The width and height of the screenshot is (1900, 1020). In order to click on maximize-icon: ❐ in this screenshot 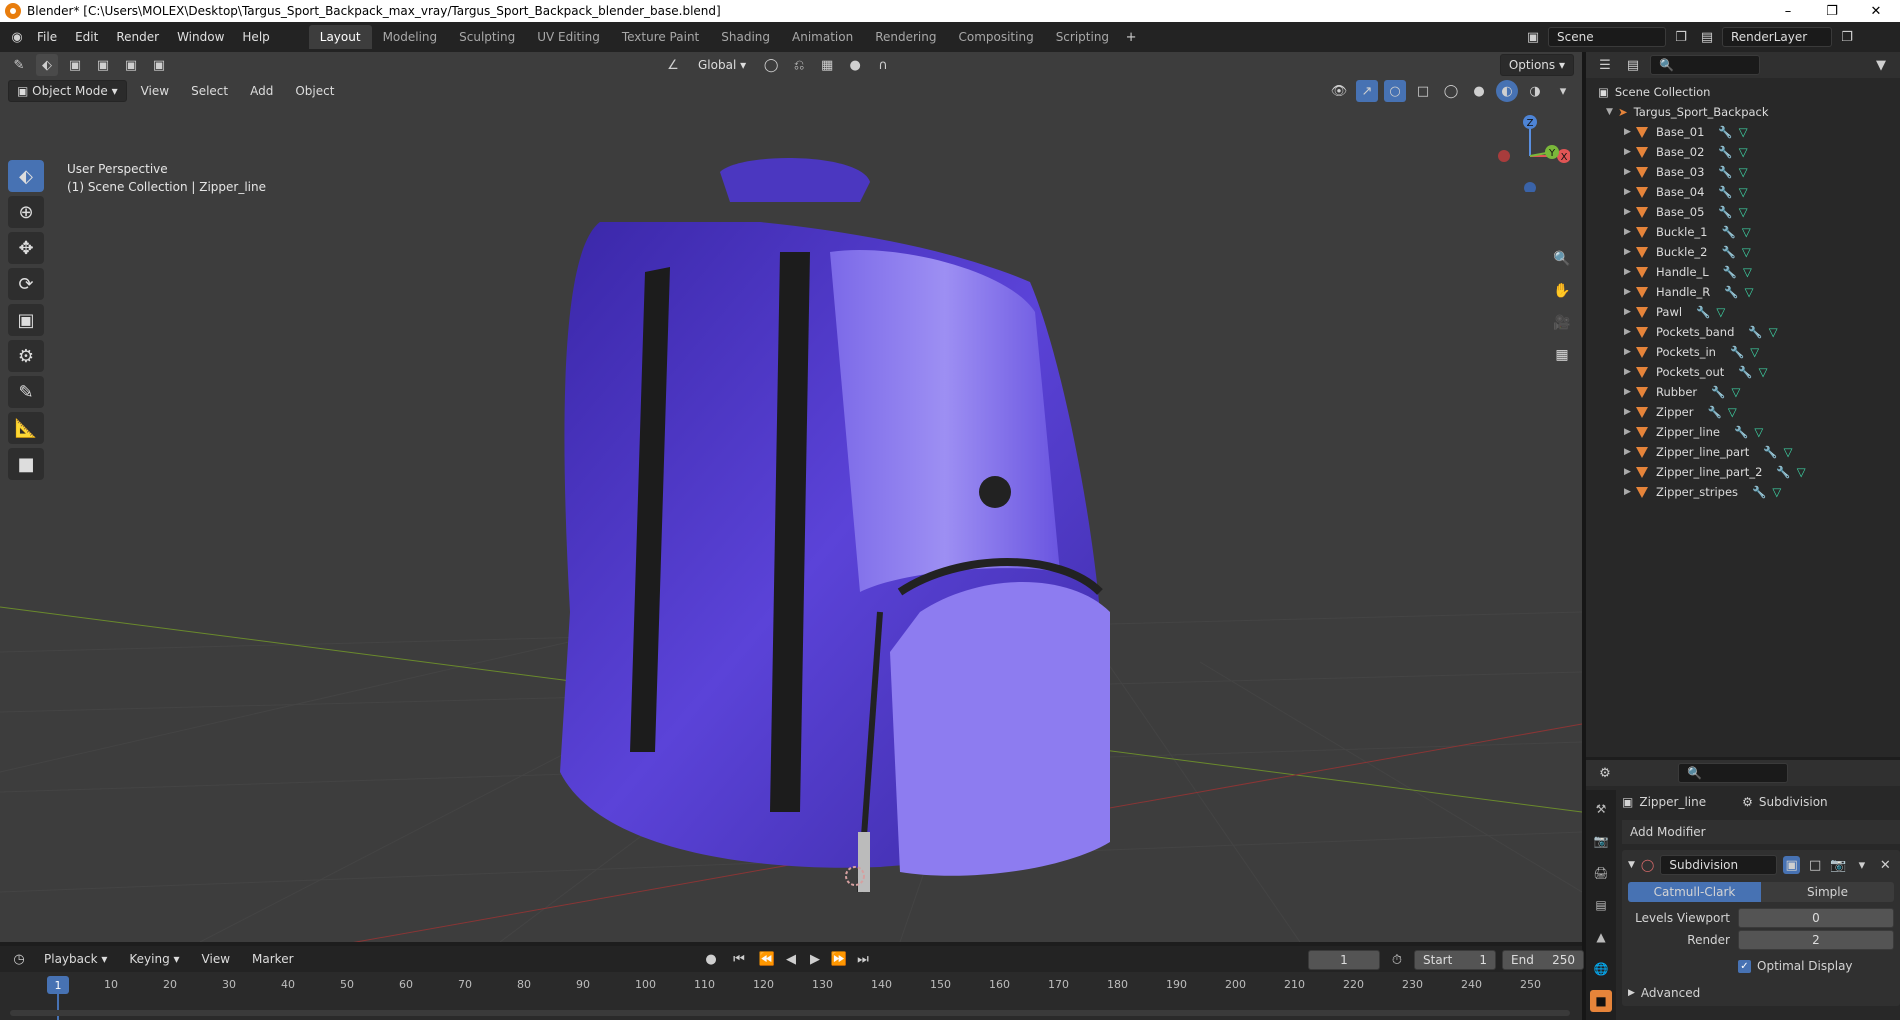, I will do `click(1832, 11)`.